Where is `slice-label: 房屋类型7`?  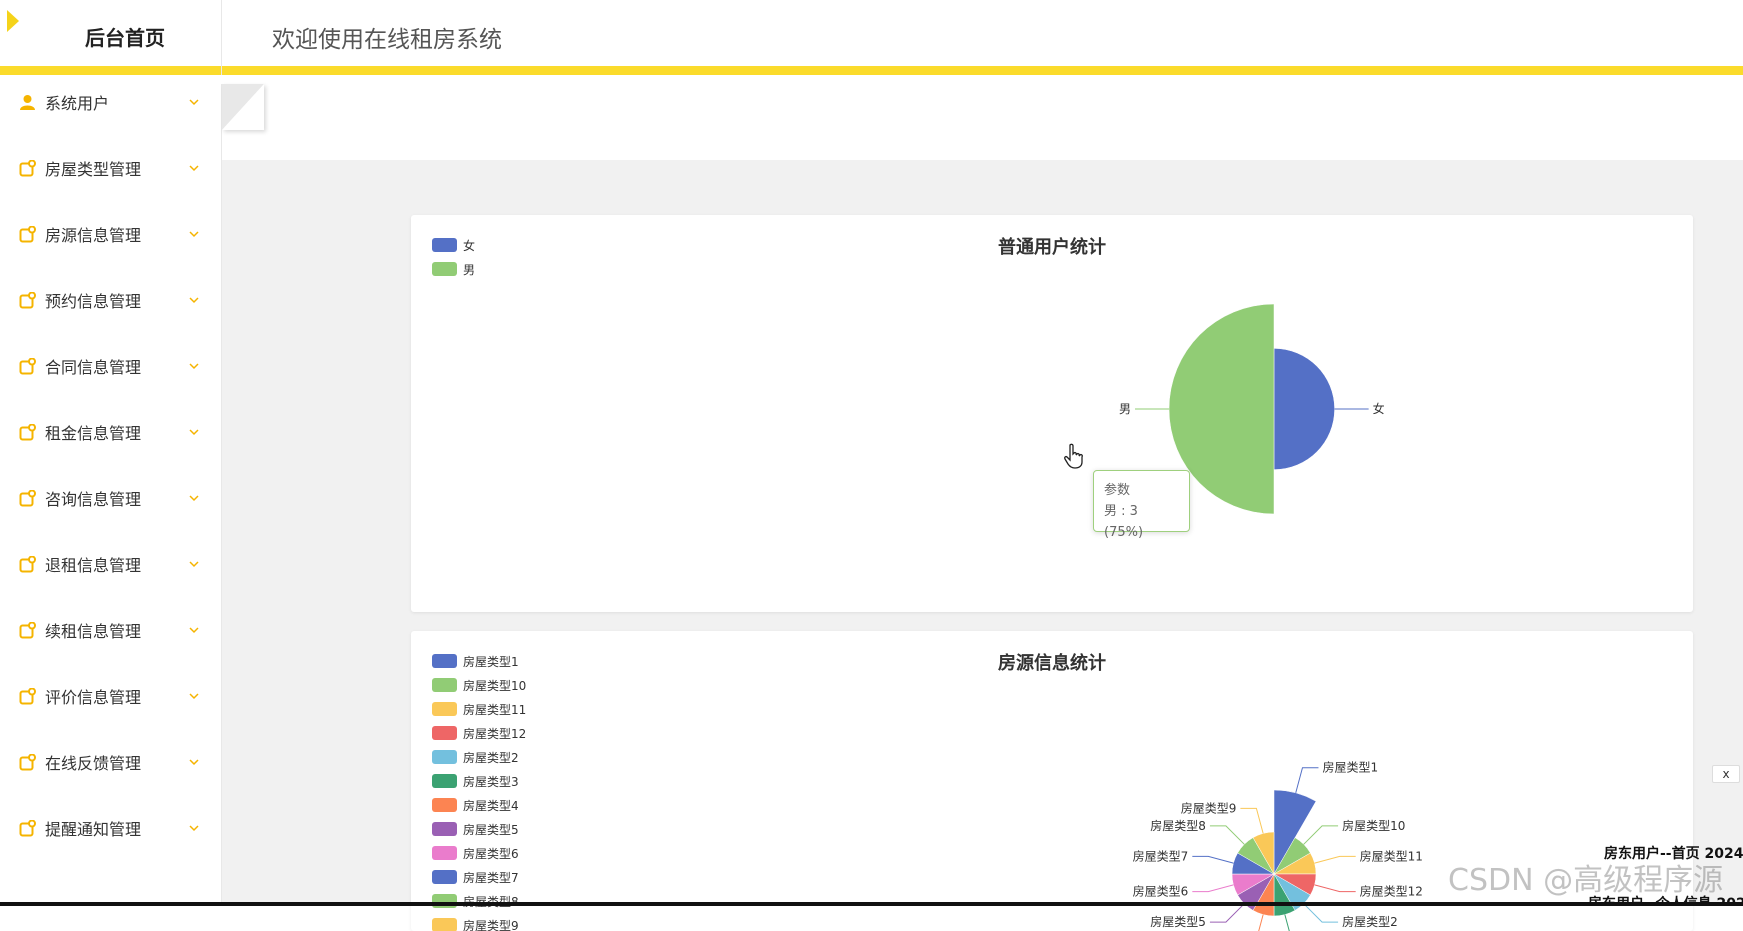 slice-label: 房屋类型7 is located at coordinates (1161, 855).